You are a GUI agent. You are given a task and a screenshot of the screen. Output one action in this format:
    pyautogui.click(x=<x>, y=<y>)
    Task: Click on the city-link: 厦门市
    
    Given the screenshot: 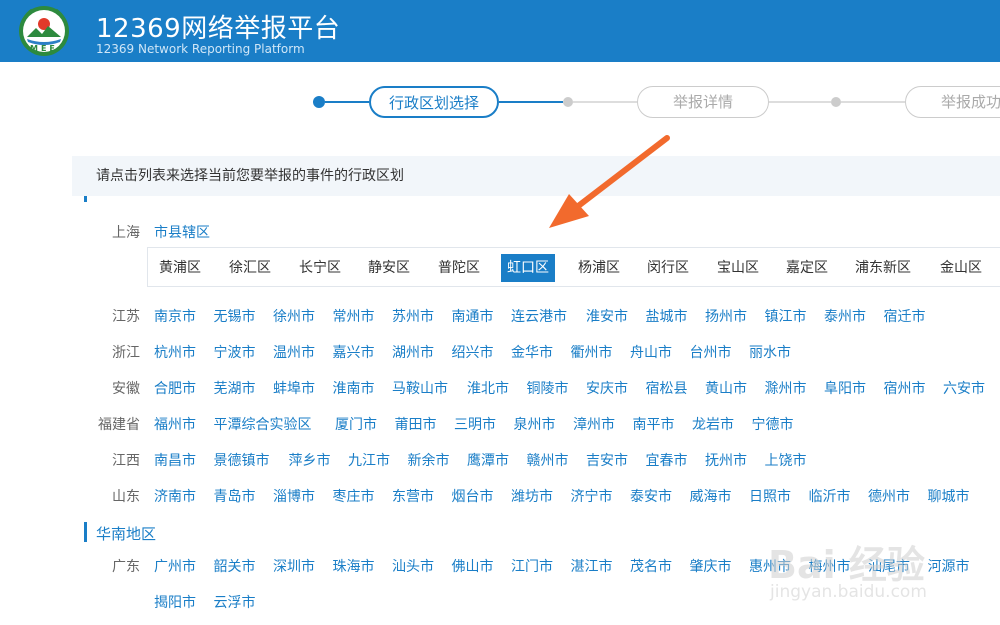 What is the action you would take?
    pyautogui.click(x=356, y=424)
    